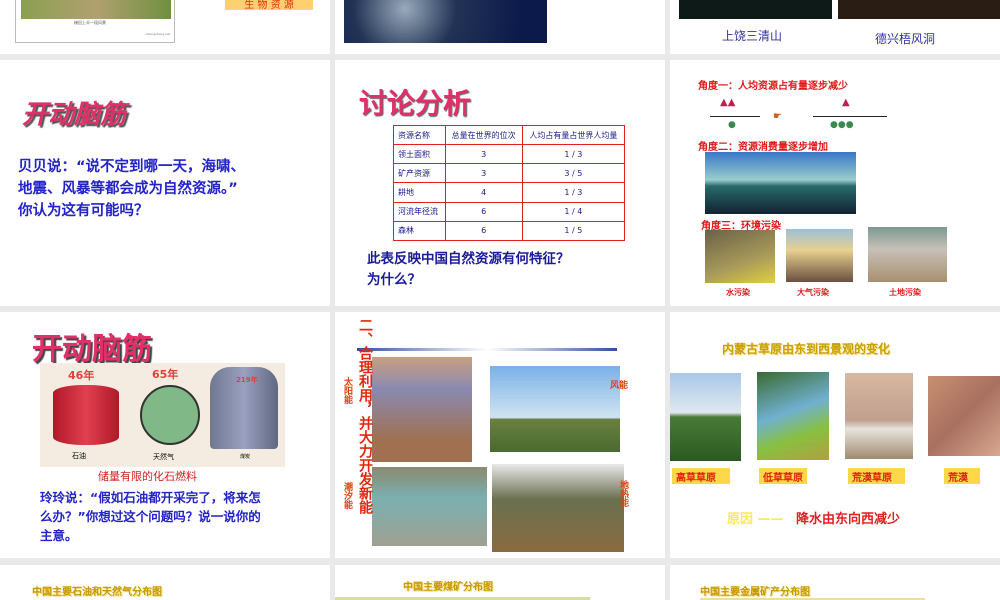  I want to click on wind-farm-photo, so click(555, 409).